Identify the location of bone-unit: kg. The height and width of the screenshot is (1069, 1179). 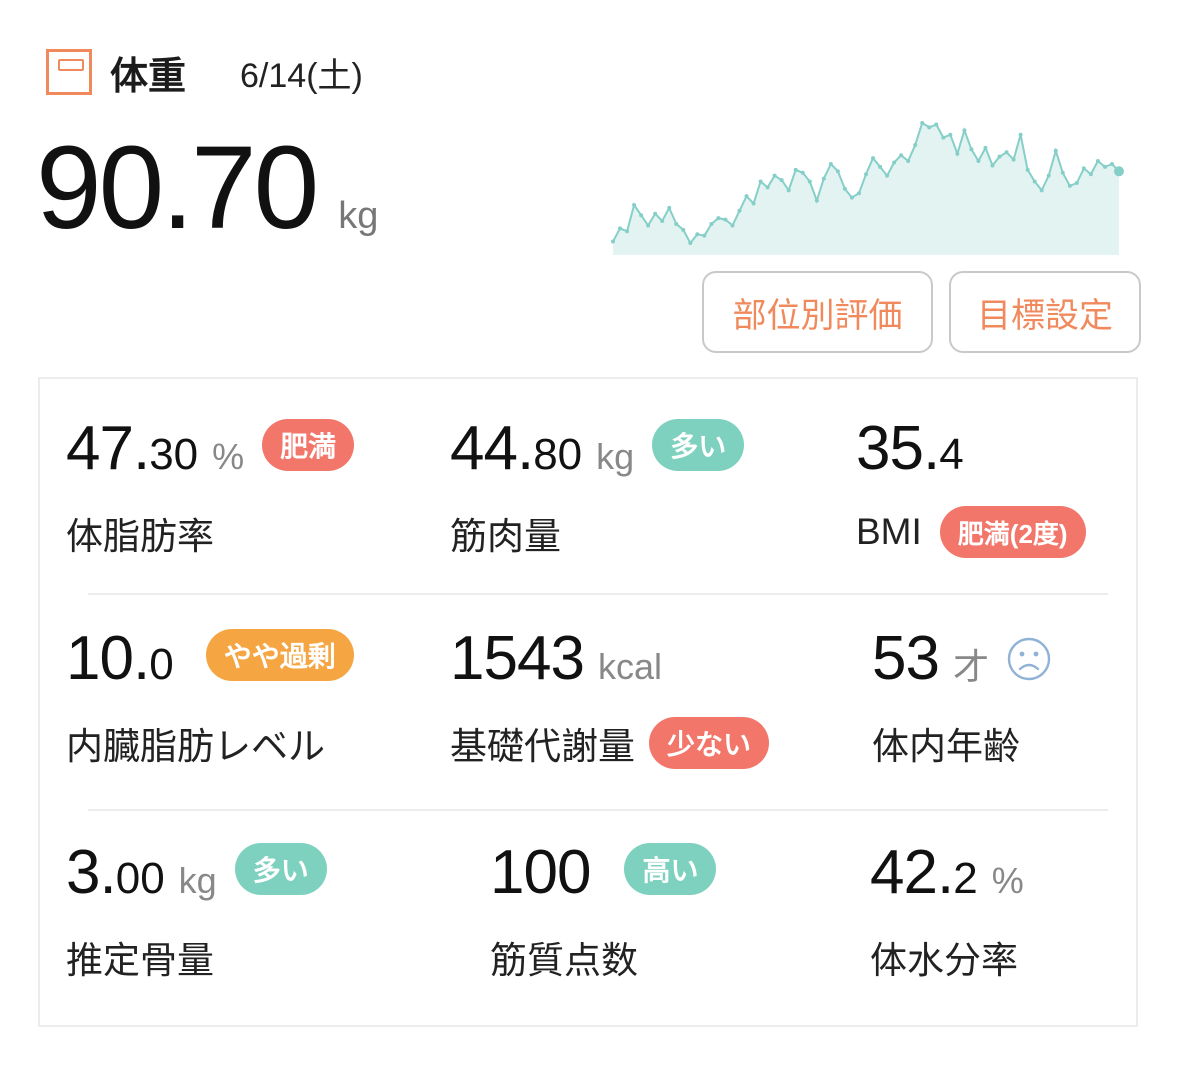
(197, 880).